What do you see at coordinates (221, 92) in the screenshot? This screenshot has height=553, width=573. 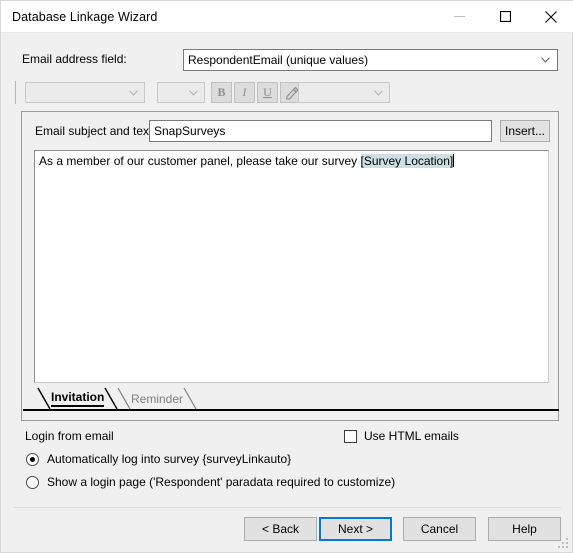 I see `bold-button: B` at bounding box center [221, 92].